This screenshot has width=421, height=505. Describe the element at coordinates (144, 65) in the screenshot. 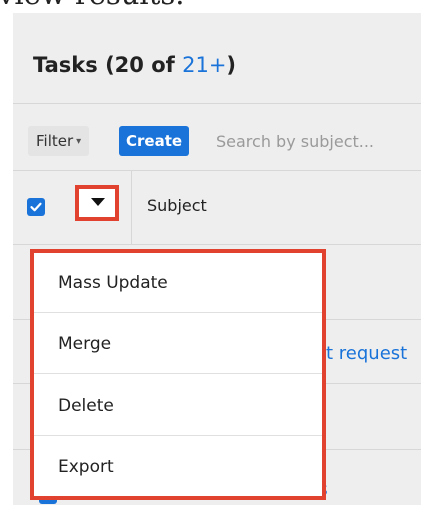

I see `count-prefix: (20 of` at that location.